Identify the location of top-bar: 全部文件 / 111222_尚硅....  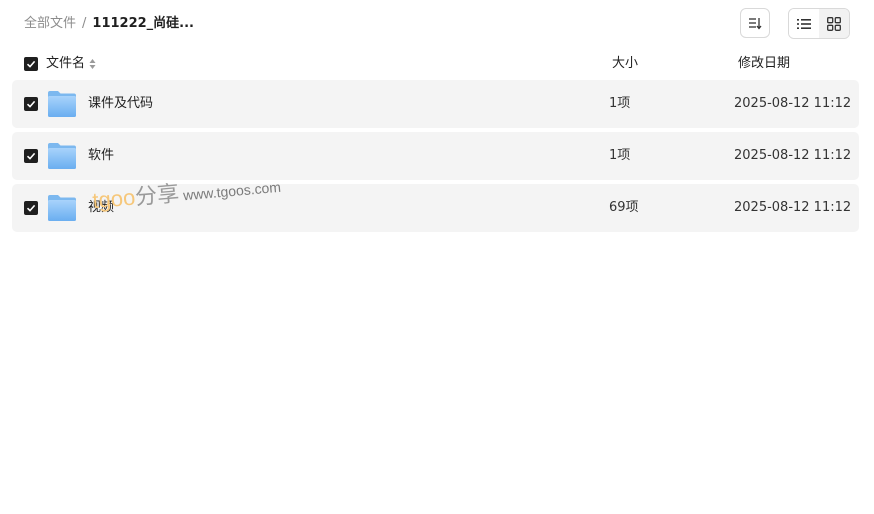
(437, 24).